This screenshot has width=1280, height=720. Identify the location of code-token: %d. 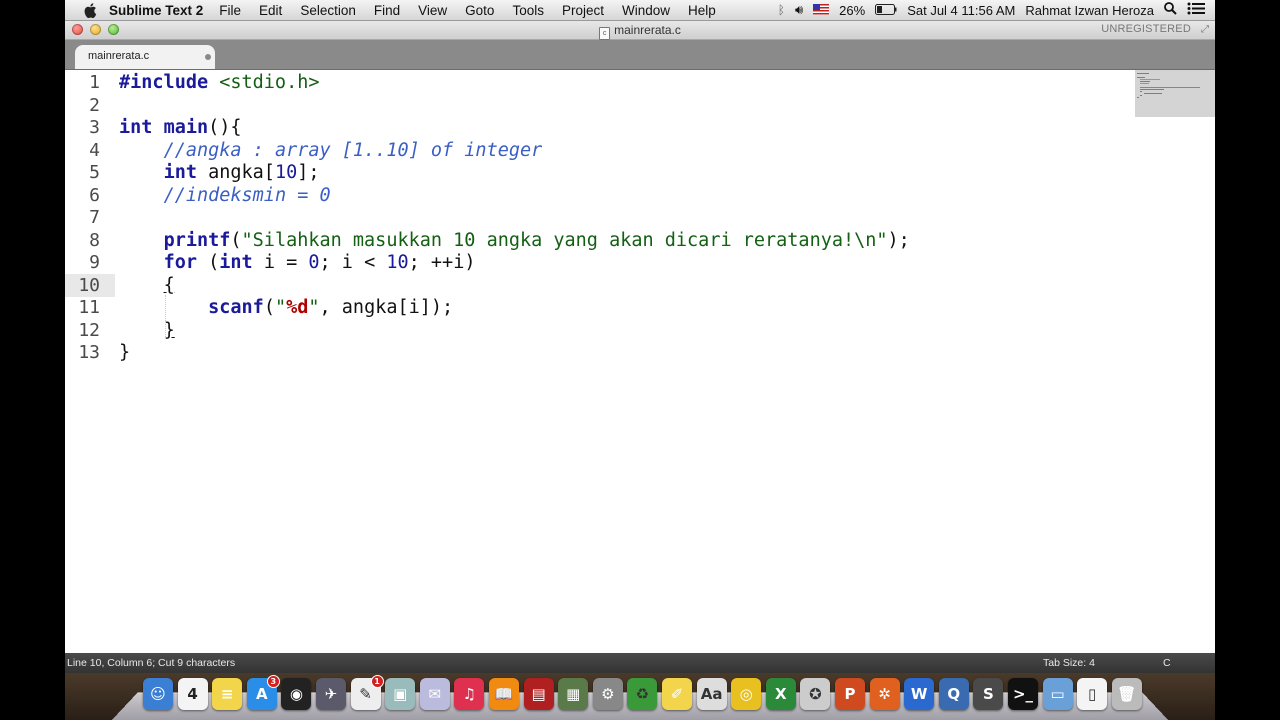
(297, 307).